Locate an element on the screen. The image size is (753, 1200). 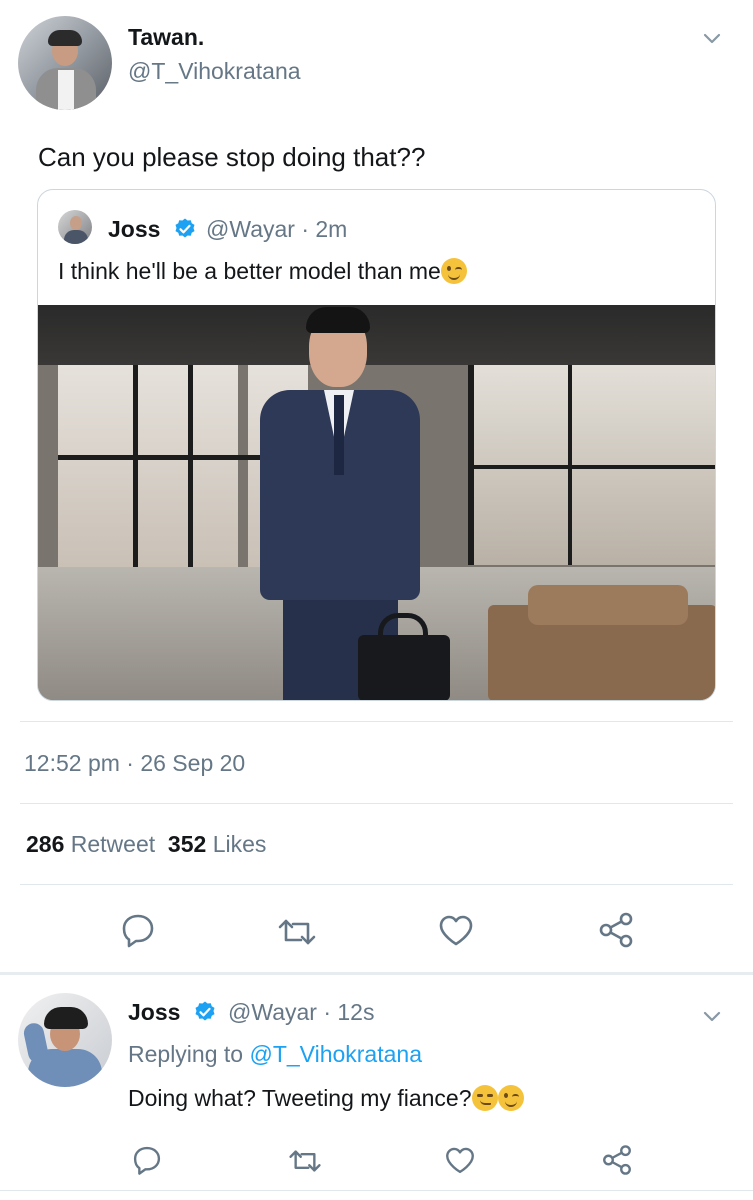
like-label: Likes is located at coordinates (240, 844).